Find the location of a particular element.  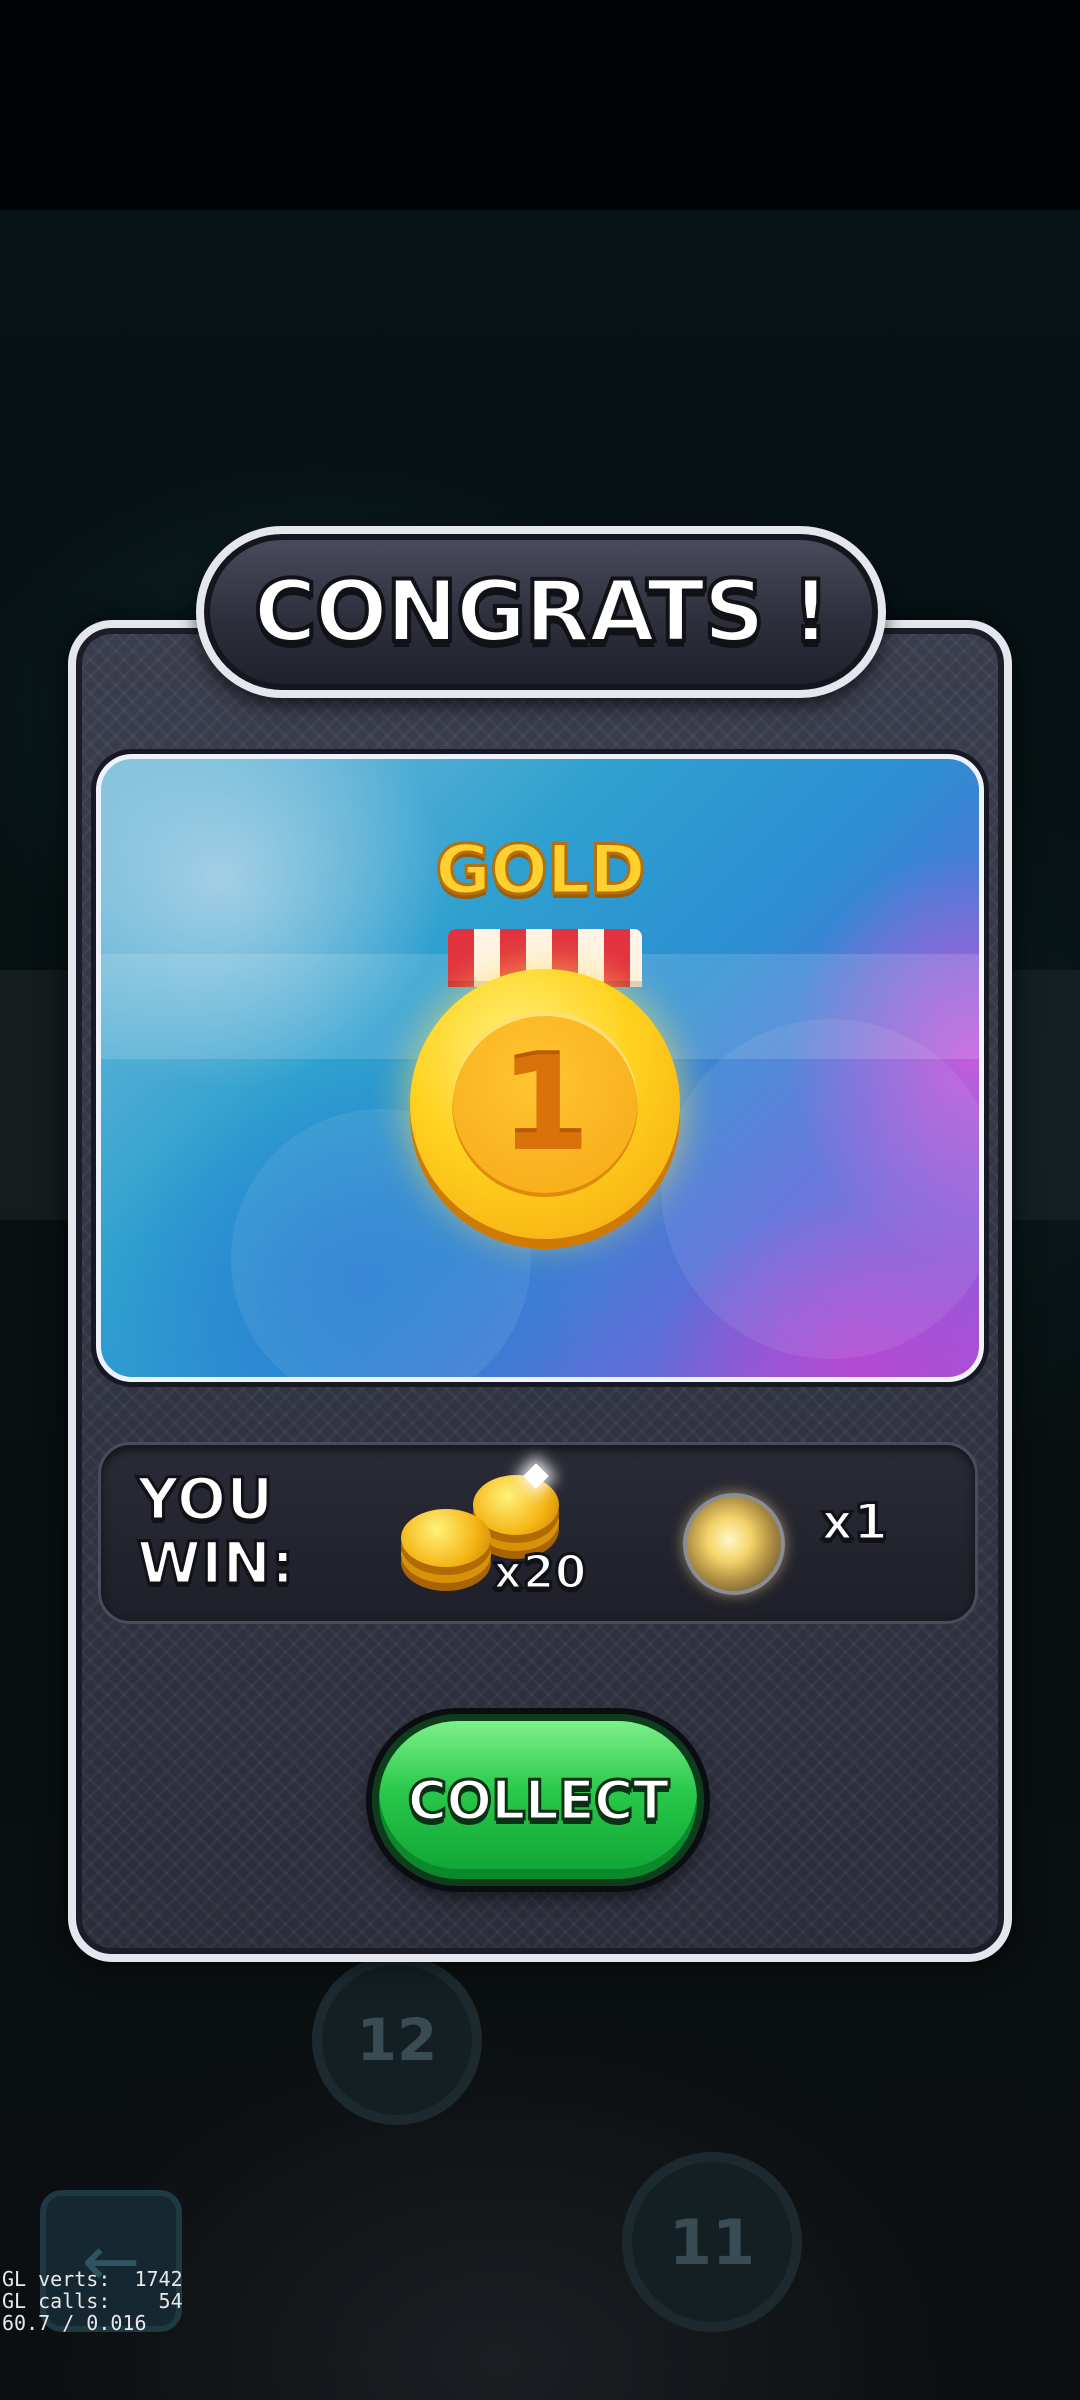

popup-title: CONGRATS ! is located at coordinates (542, 612).